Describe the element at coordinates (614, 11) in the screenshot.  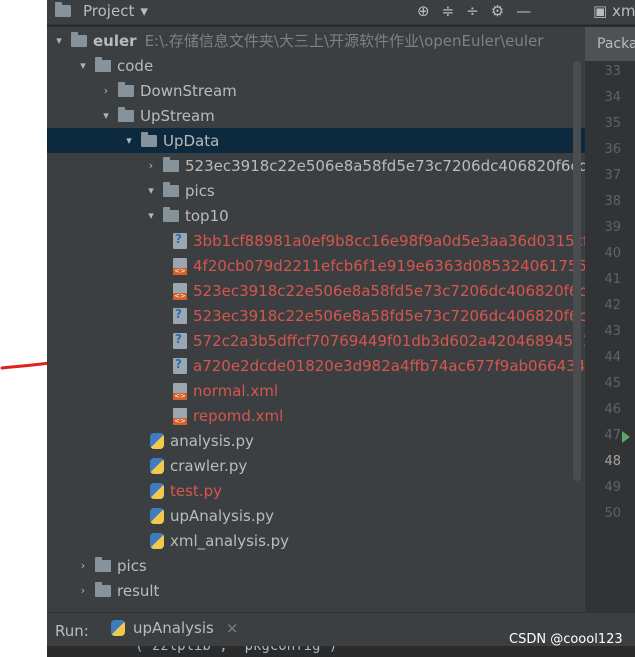
I see `editor-tab-xml: ▣ xm` at that location.